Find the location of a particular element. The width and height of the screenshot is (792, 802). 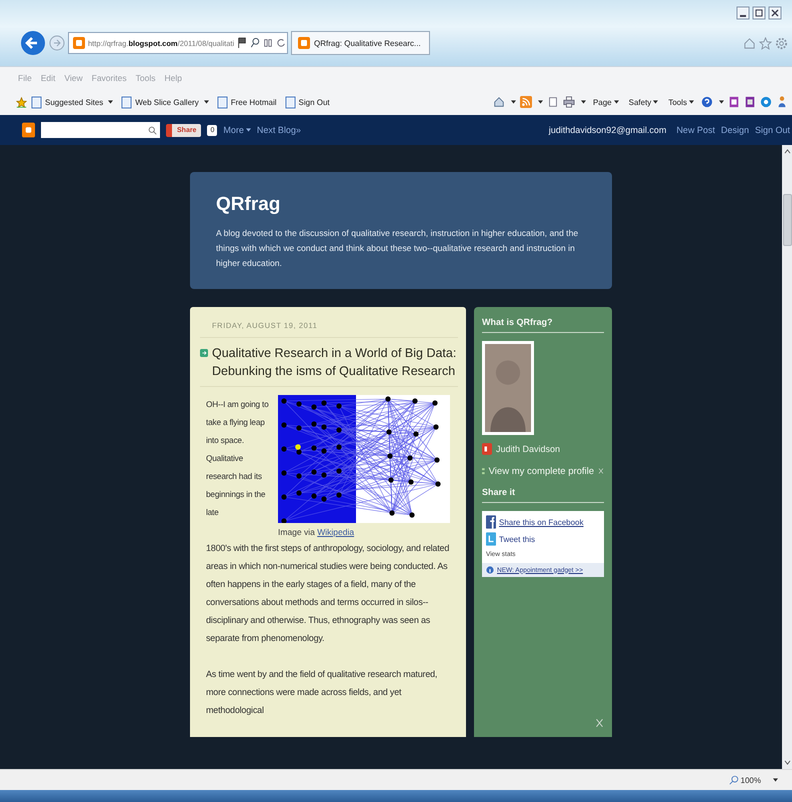

tweet-link: Tweet this is located at coordinates (517, 539).